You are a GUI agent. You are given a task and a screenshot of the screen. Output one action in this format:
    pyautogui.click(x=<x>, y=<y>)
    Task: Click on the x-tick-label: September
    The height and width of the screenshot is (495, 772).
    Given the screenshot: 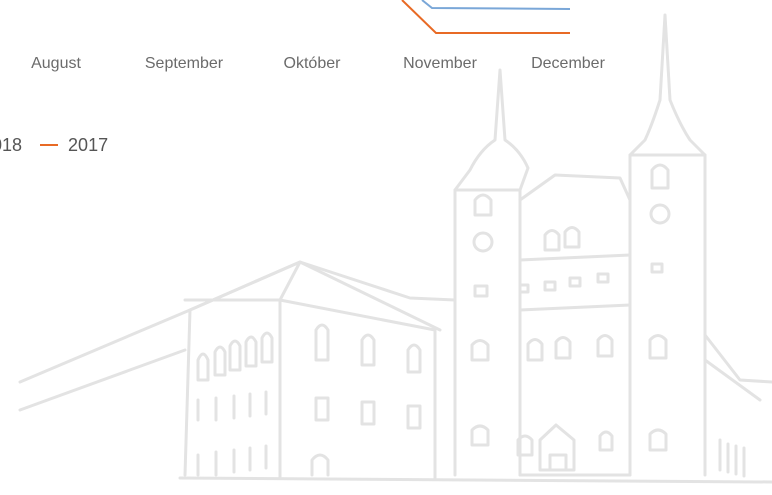 What is the action you would take?
    pyautogui.click(x=184, y=63)
    